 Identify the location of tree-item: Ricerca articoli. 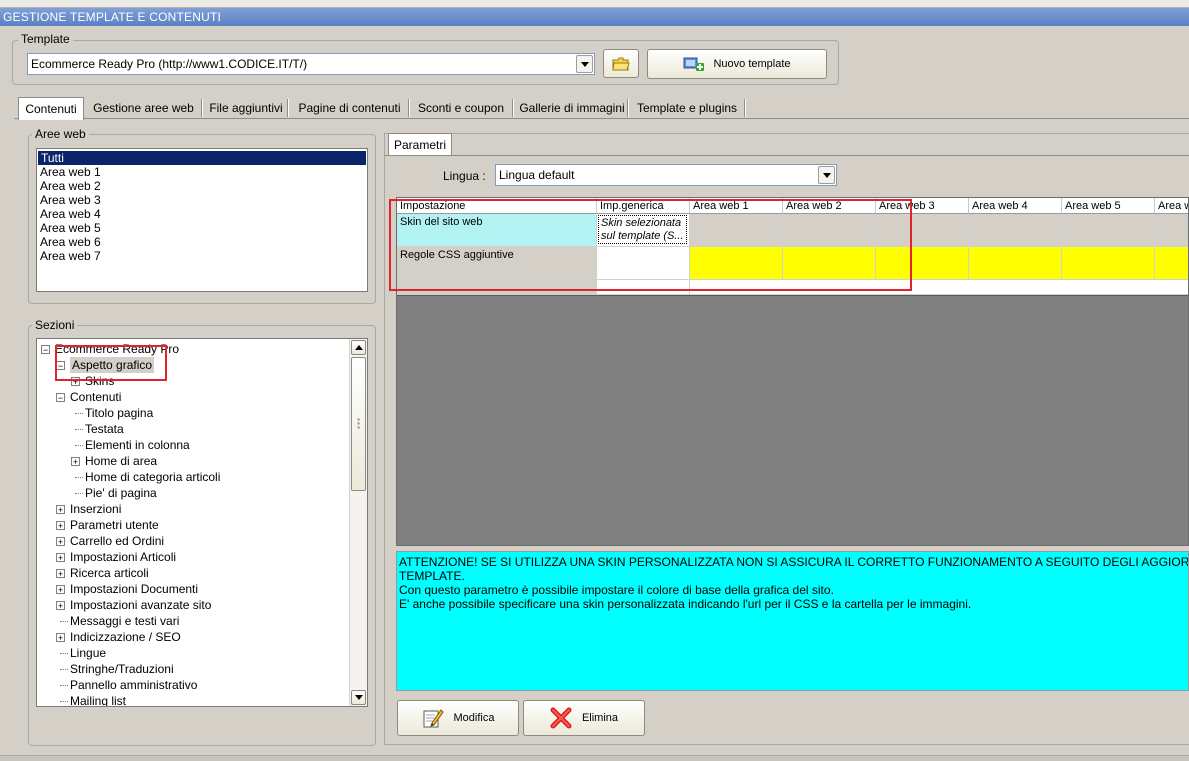
(109, 573).